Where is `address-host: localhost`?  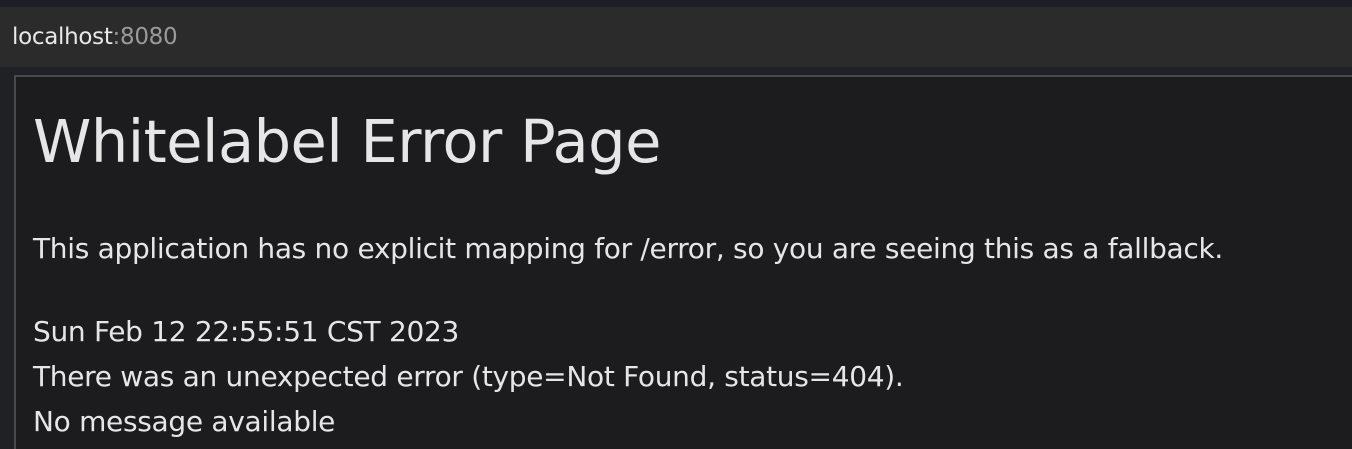
address-host: localhost is located at coordinates (62, 37).